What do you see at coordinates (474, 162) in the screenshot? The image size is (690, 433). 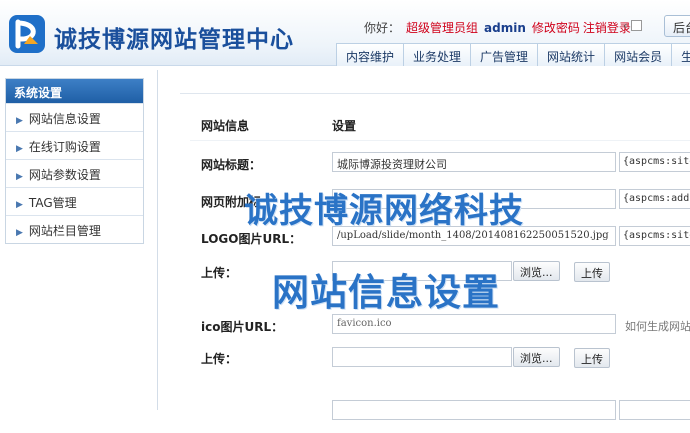 I see `site-title-input: 城际博源投资理财公司` at bounding box center [474, 162].